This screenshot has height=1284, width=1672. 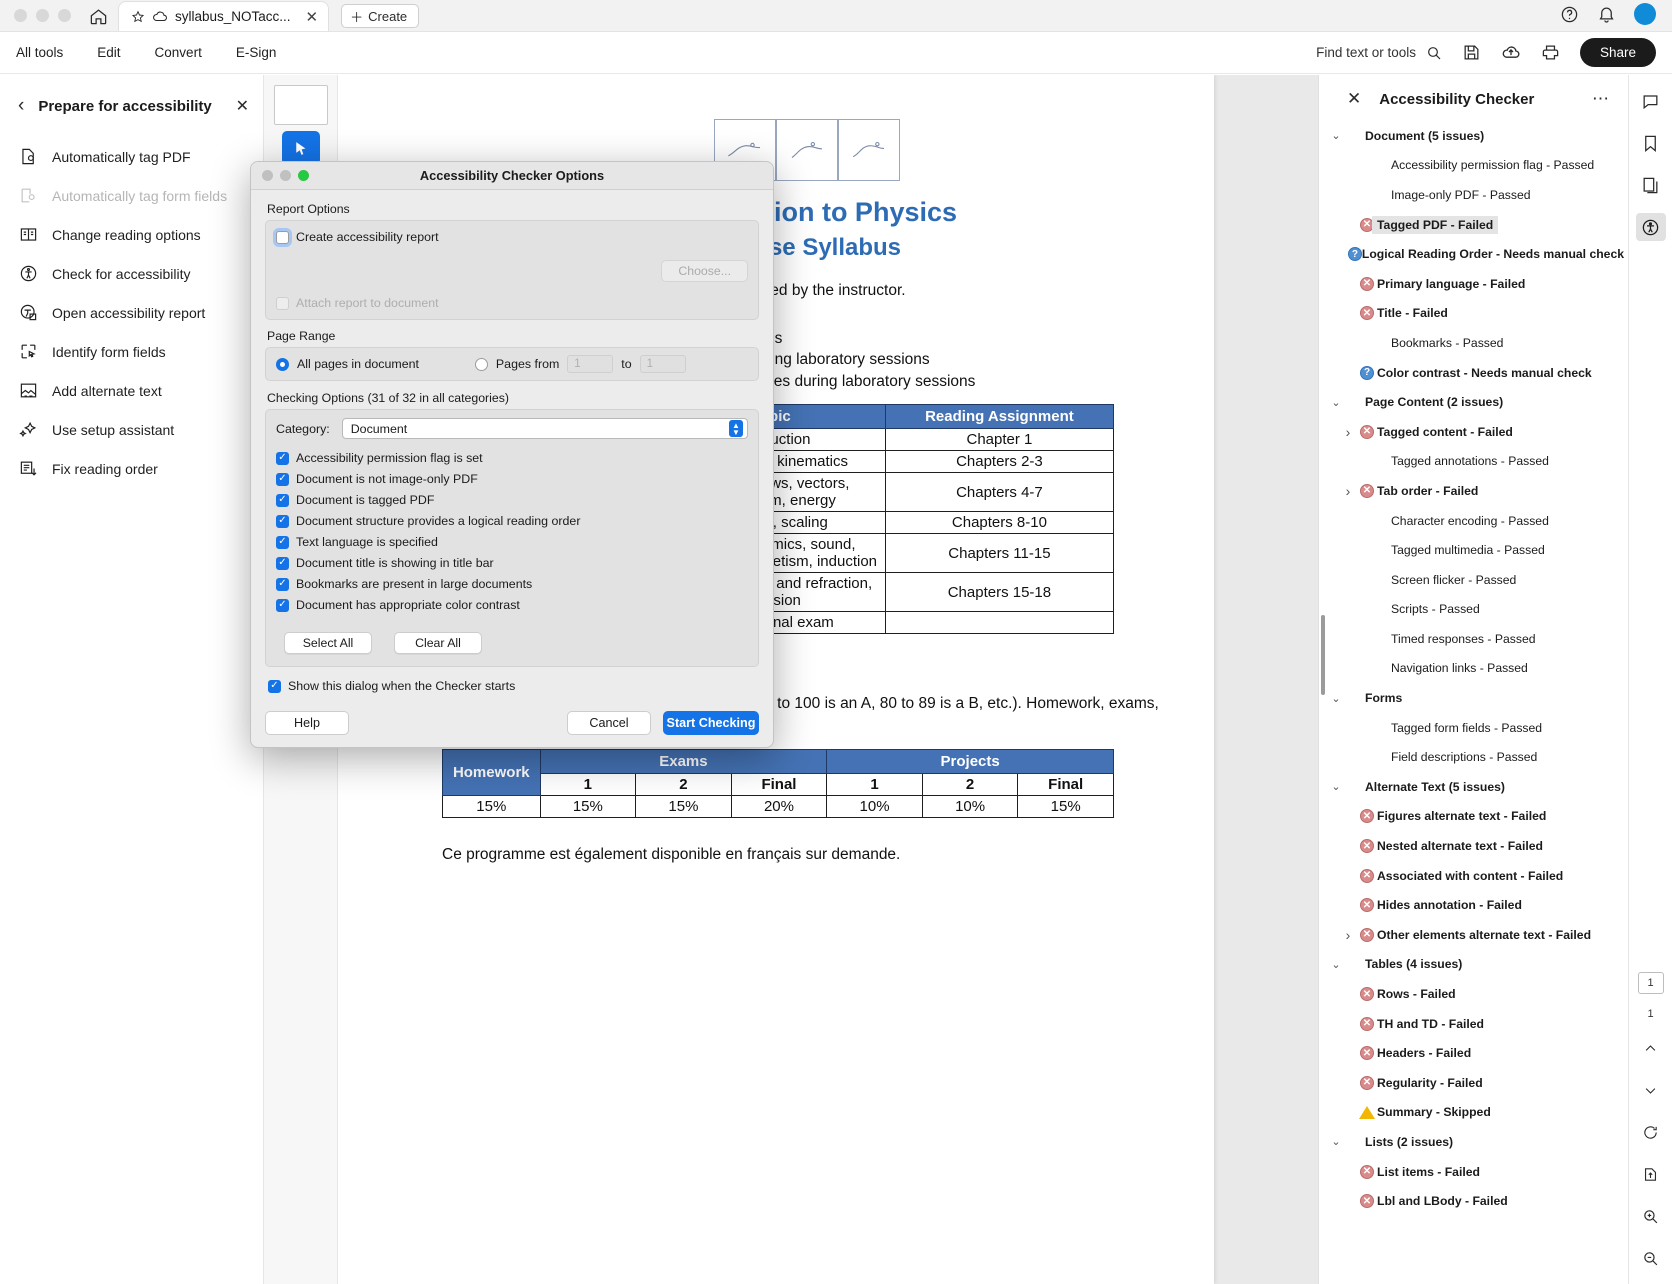 What do you see at coordinates (131, 468) in the screenshot?
I see `left-panel-item-fix-reading-order: Fix reading order` at bounding box center [131, 468].